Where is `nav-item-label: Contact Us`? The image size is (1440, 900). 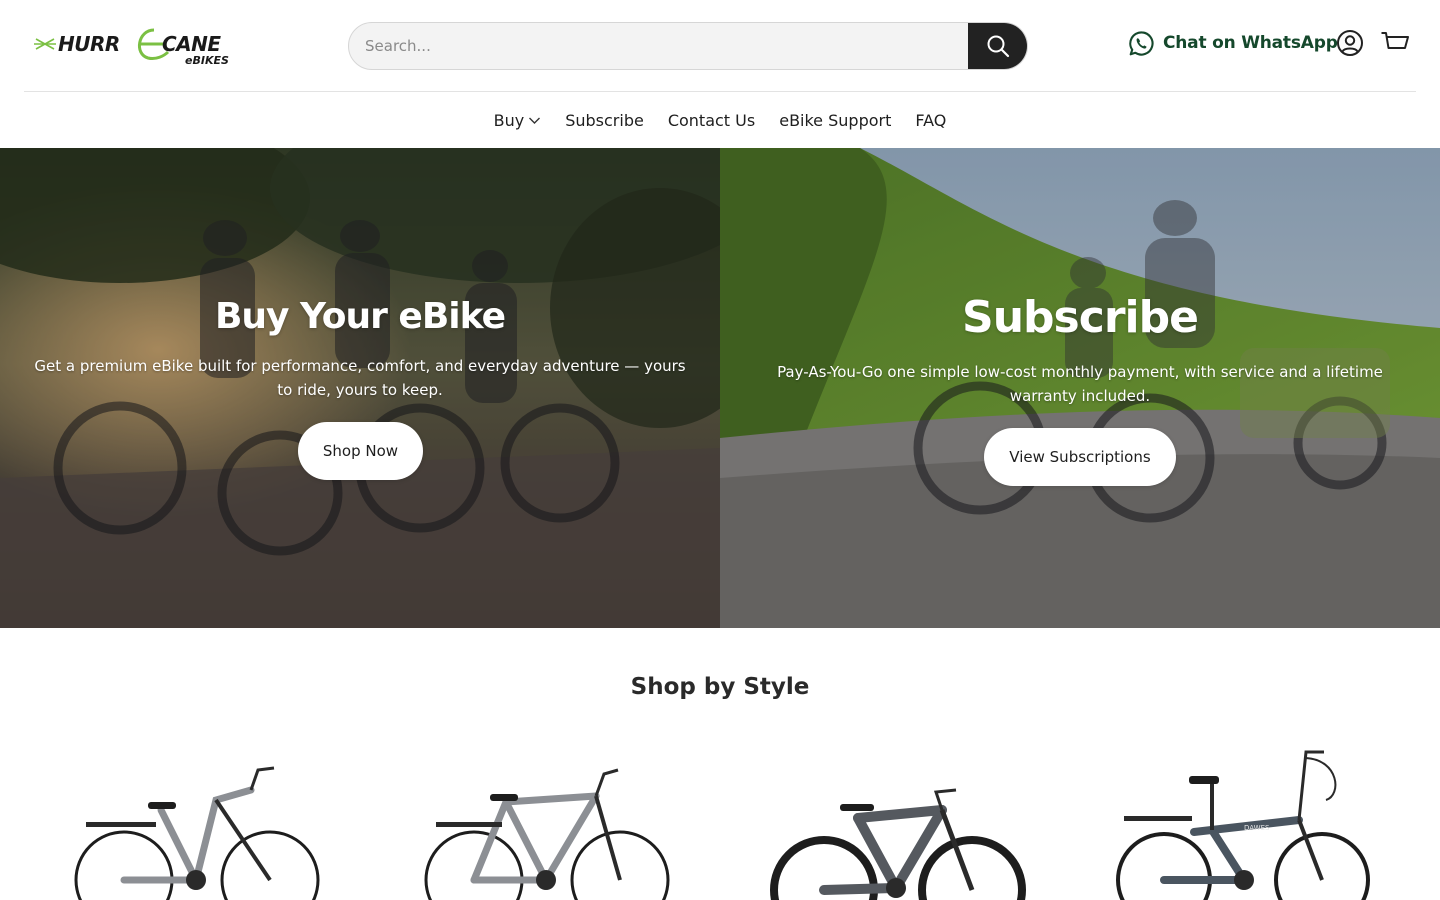 nav-item-label: Contact Us is located at coordinates (711, 120).